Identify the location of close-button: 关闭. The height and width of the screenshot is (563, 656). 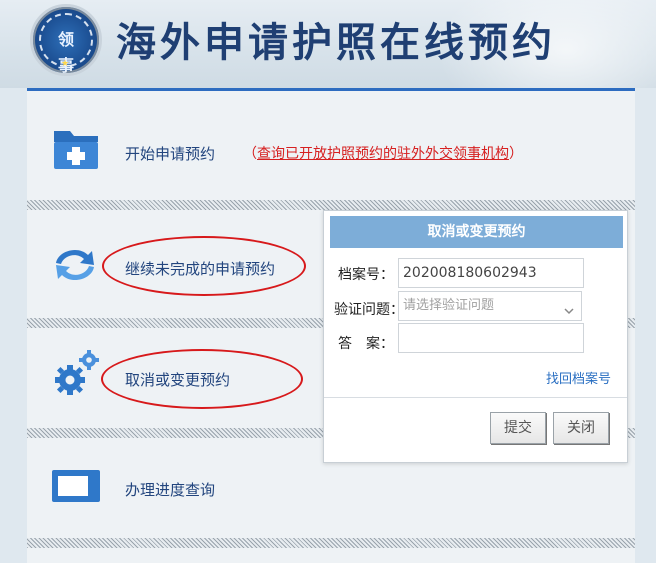
(581, 428).